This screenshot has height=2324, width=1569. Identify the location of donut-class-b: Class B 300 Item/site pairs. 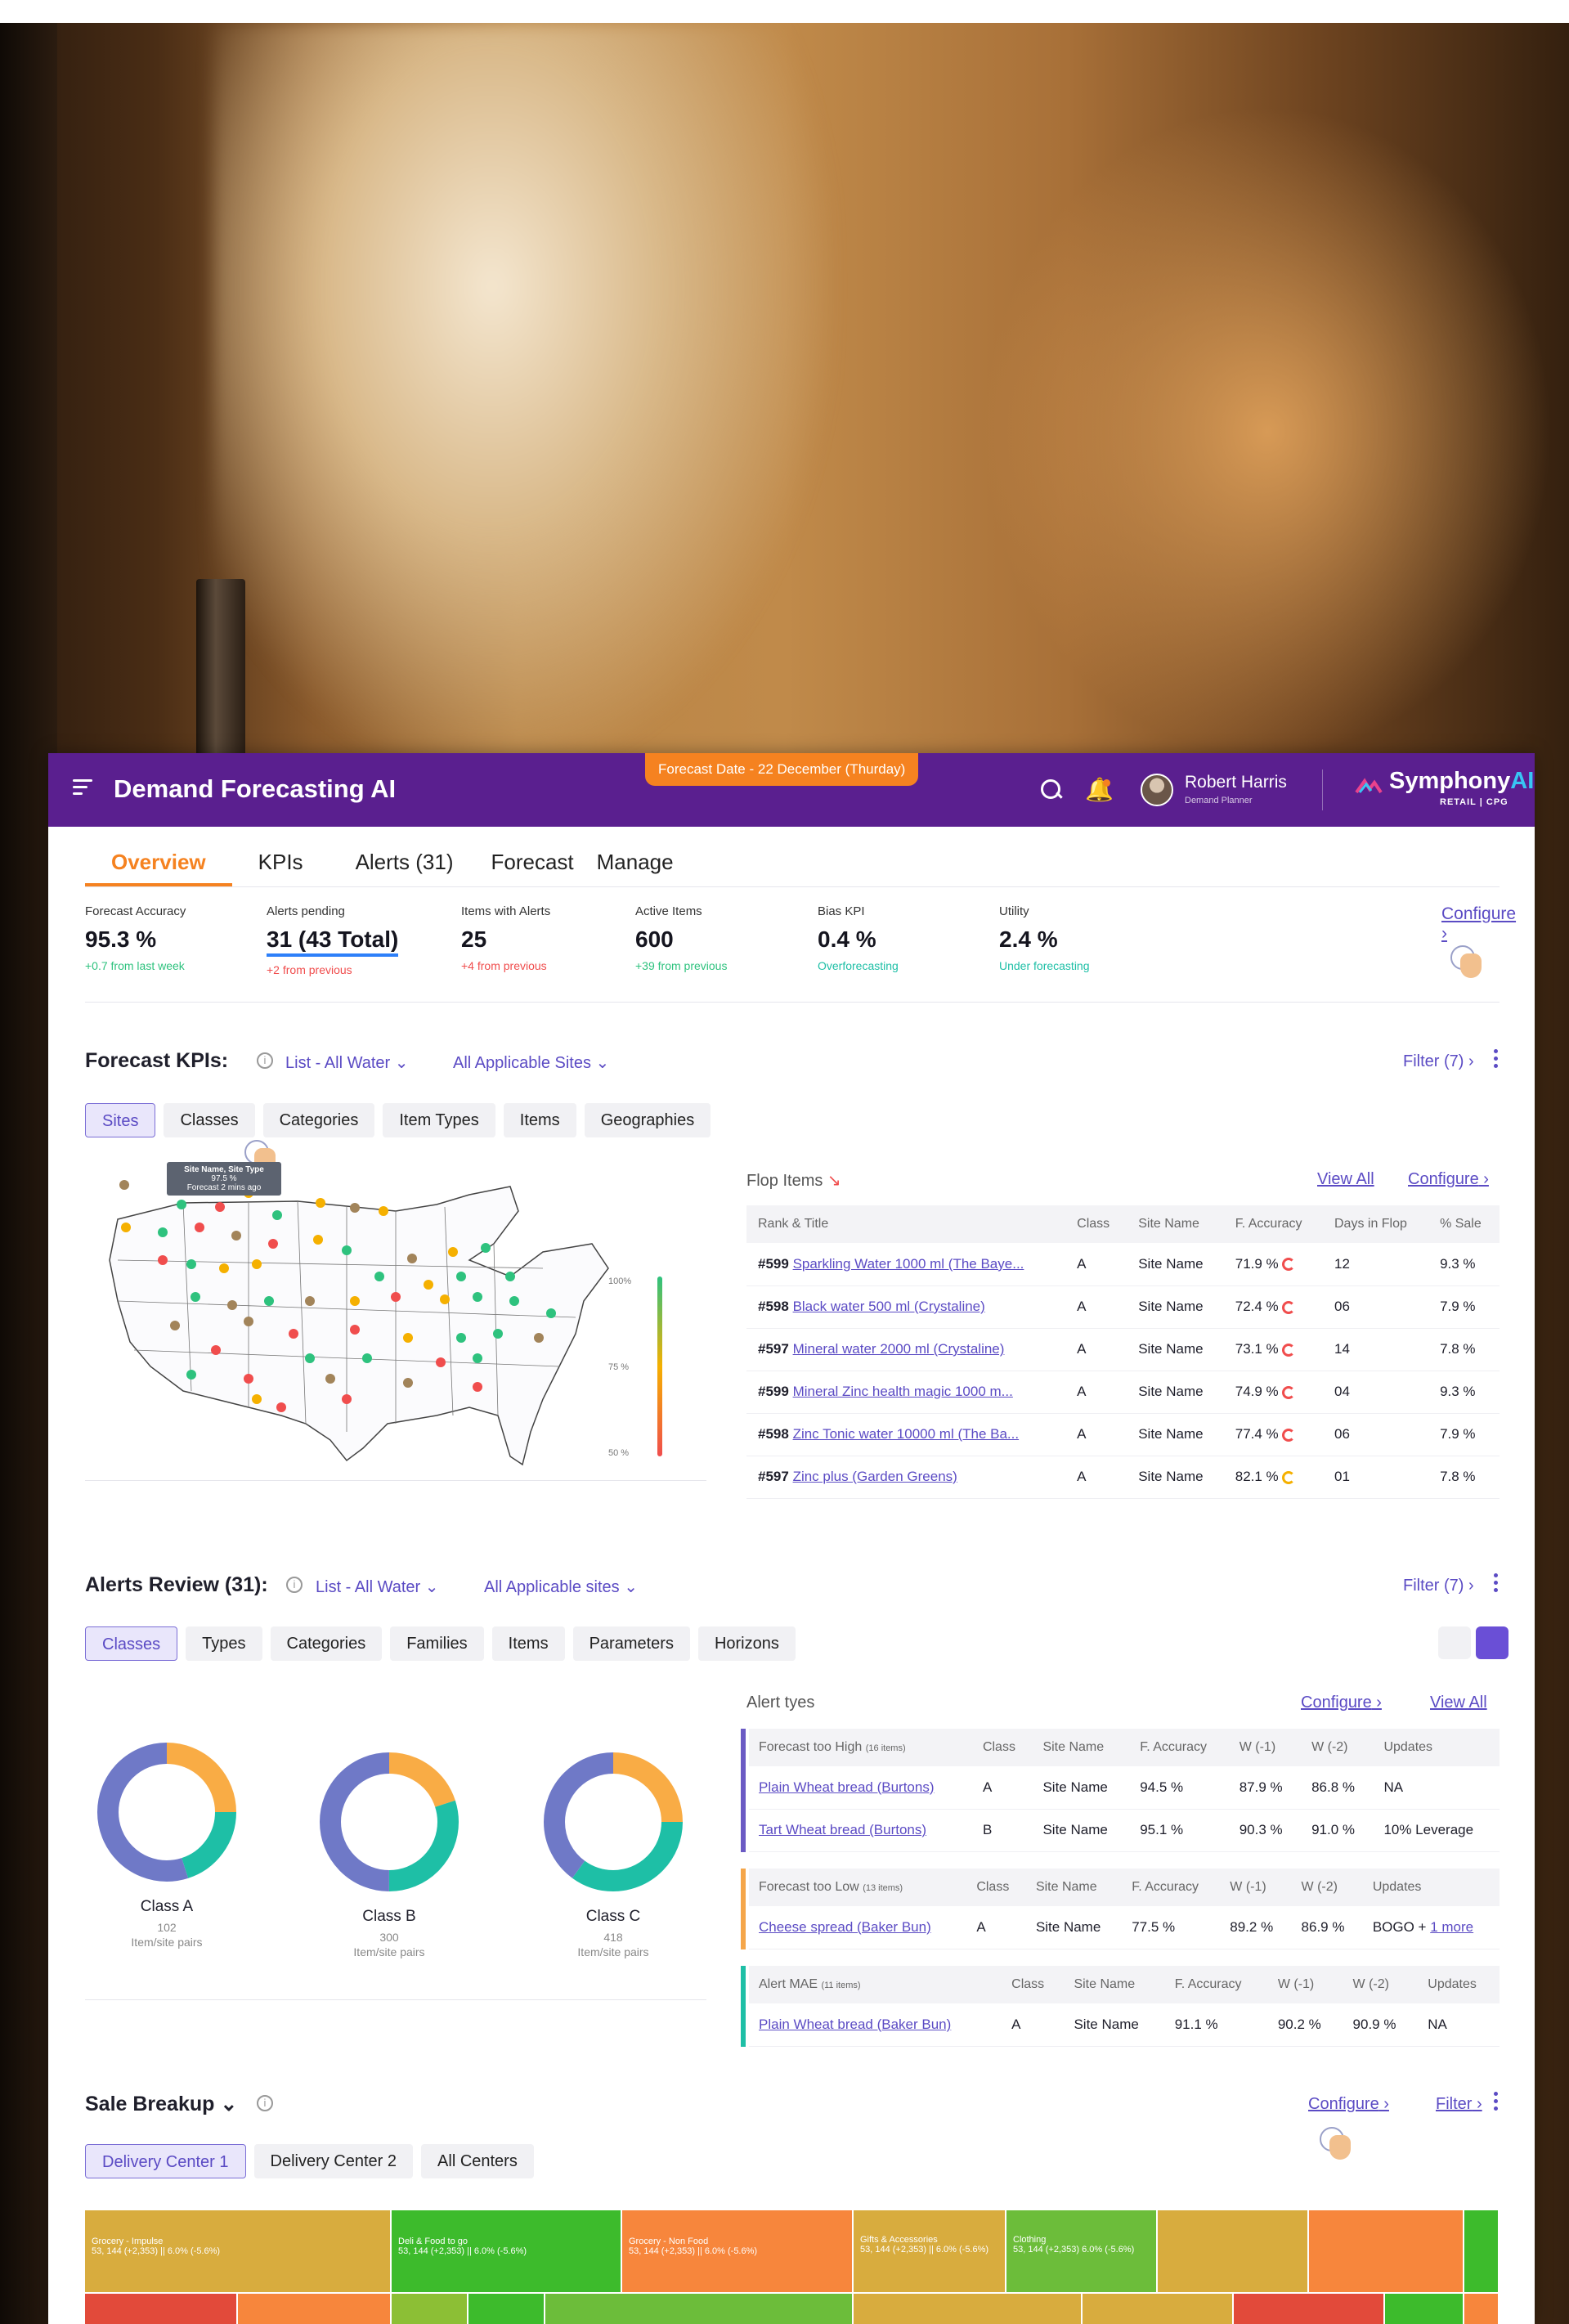
(389, 1853).